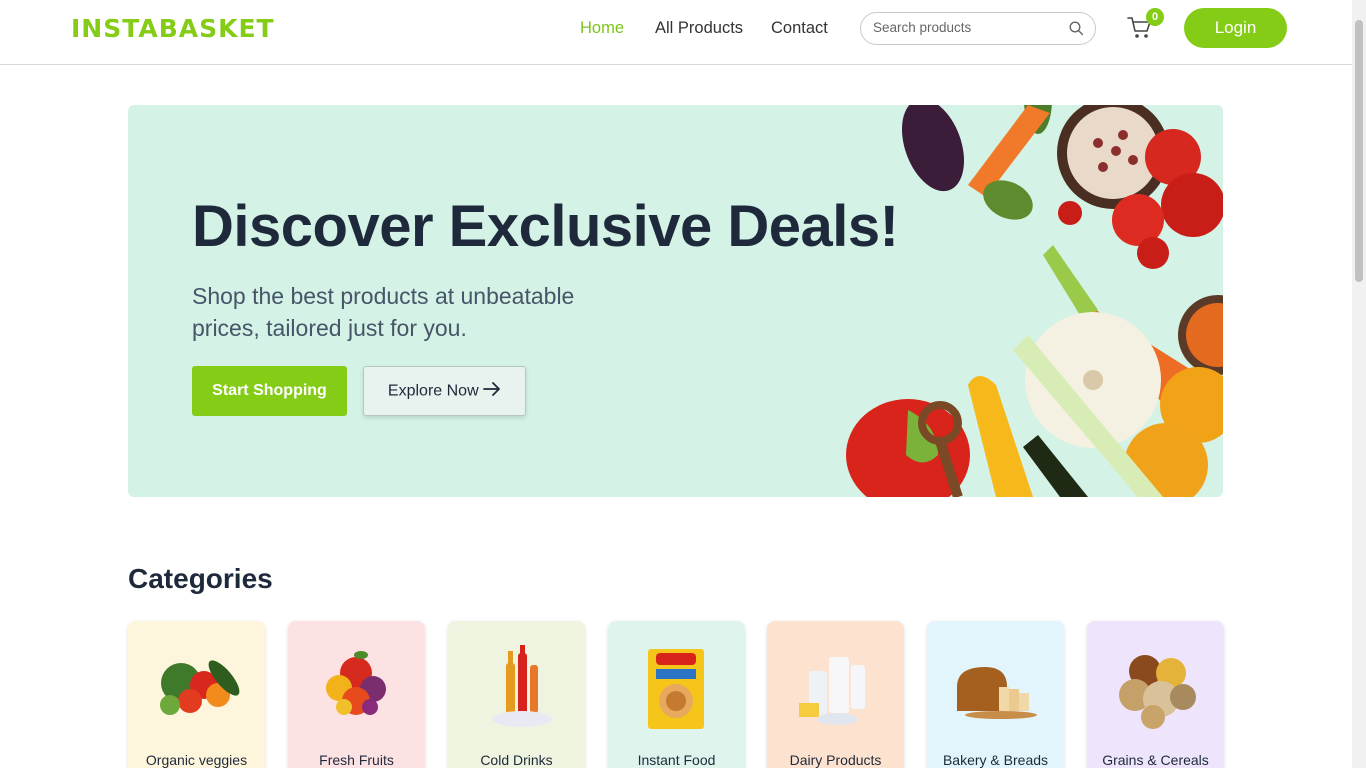 The width and height of the screenshot is (1366, 768). Describe the element at coordinates (269, 391) in the screenshot. I see `start-shopping-button: Start Shopping` at that location.